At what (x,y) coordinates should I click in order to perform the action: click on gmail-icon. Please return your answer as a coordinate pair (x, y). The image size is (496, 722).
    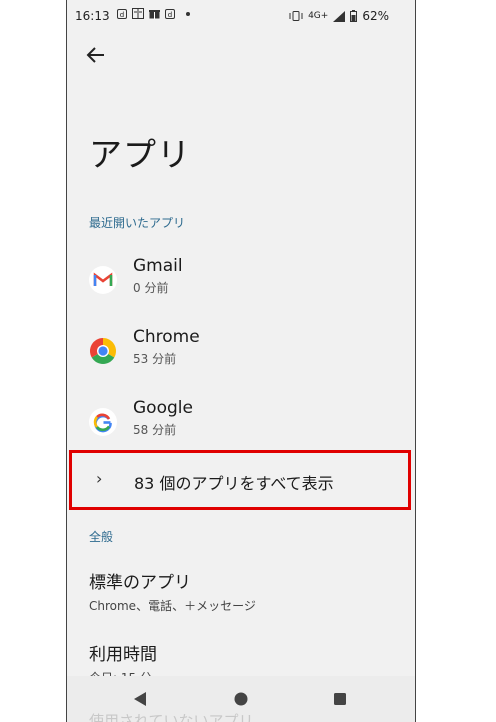
    Looking at the image, I should click on (103, 280).